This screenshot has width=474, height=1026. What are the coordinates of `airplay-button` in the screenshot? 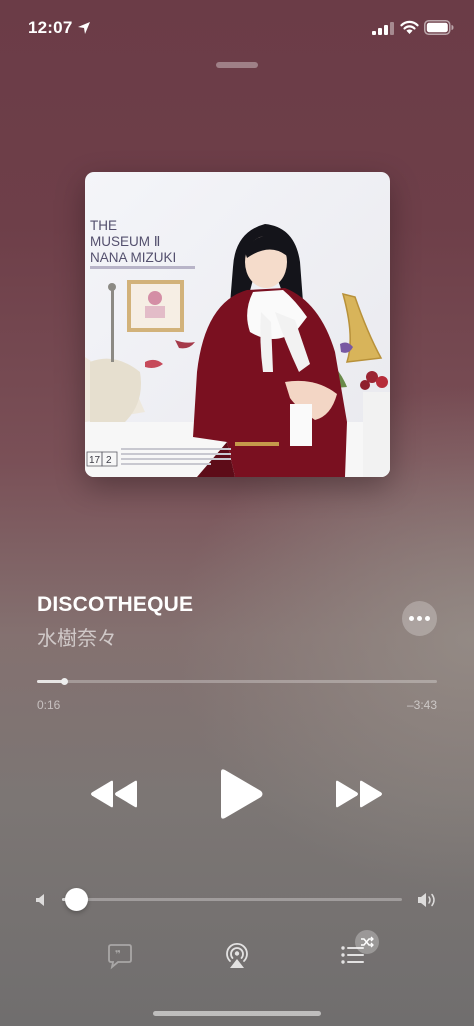 It's located at (237, 956).